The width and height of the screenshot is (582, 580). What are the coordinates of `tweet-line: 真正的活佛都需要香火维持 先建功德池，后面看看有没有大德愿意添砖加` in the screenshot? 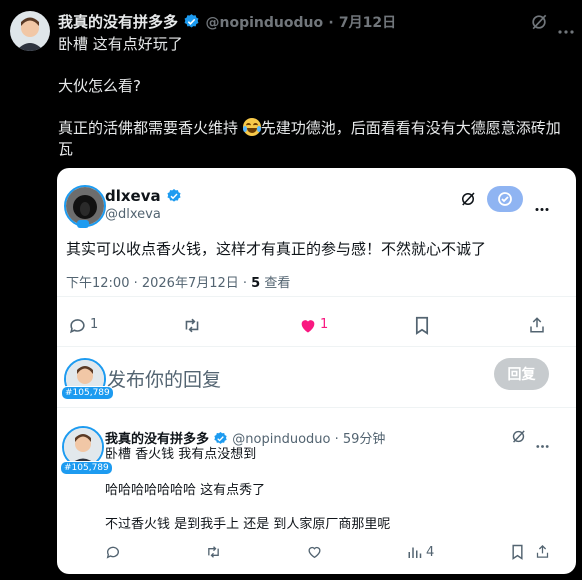 It's located at (314, 128).